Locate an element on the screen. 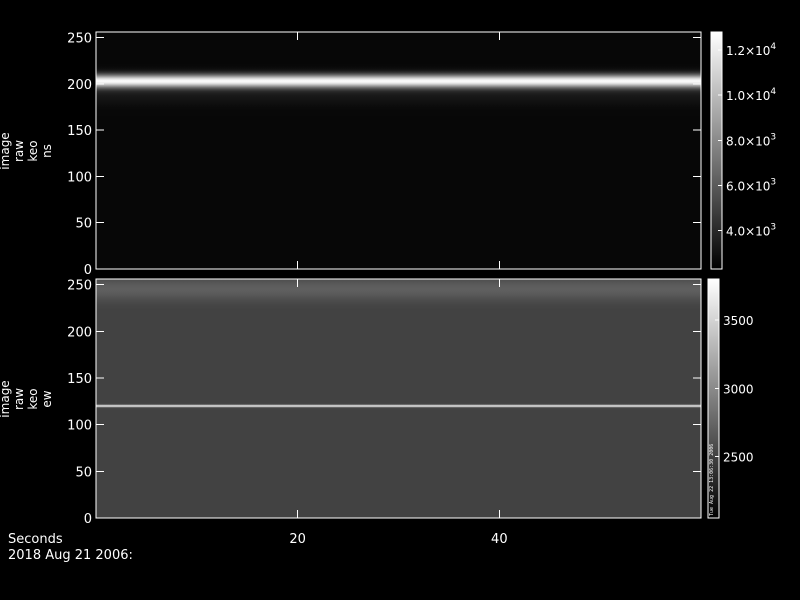  date-label: 2018 Aug 21 2006: is located at coordinates (70, 555).